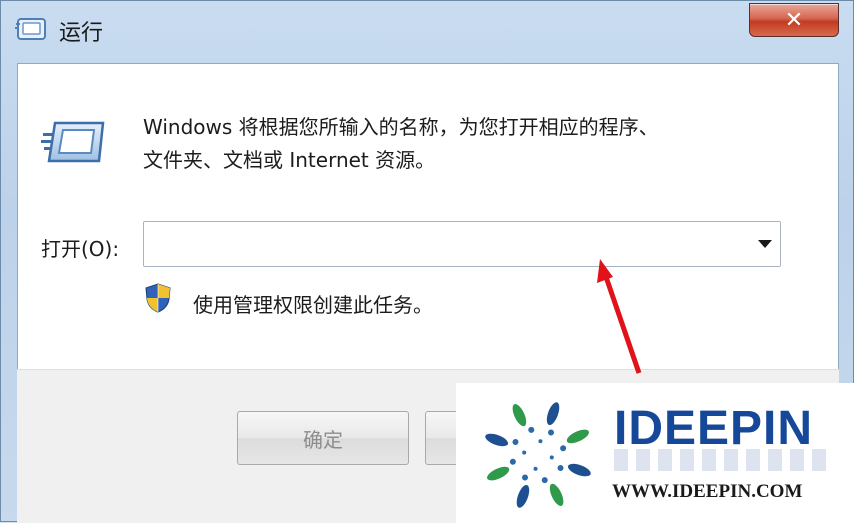  Describe the element at coordinates (538, 455) in the screenshot. I see `ideepin-logo` at that location.